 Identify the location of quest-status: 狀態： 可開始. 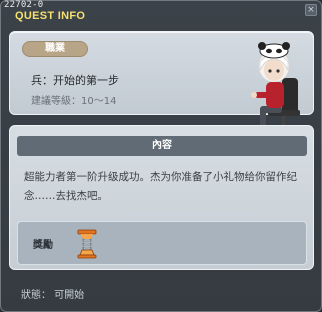
(53, 295).